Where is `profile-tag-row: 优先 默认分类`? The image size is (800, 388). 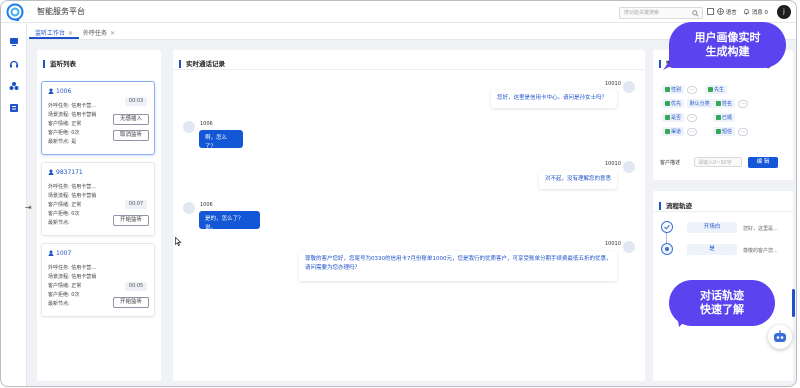 profile-tag-row: 优先 默认分类 is located at coordinates (688, 103).